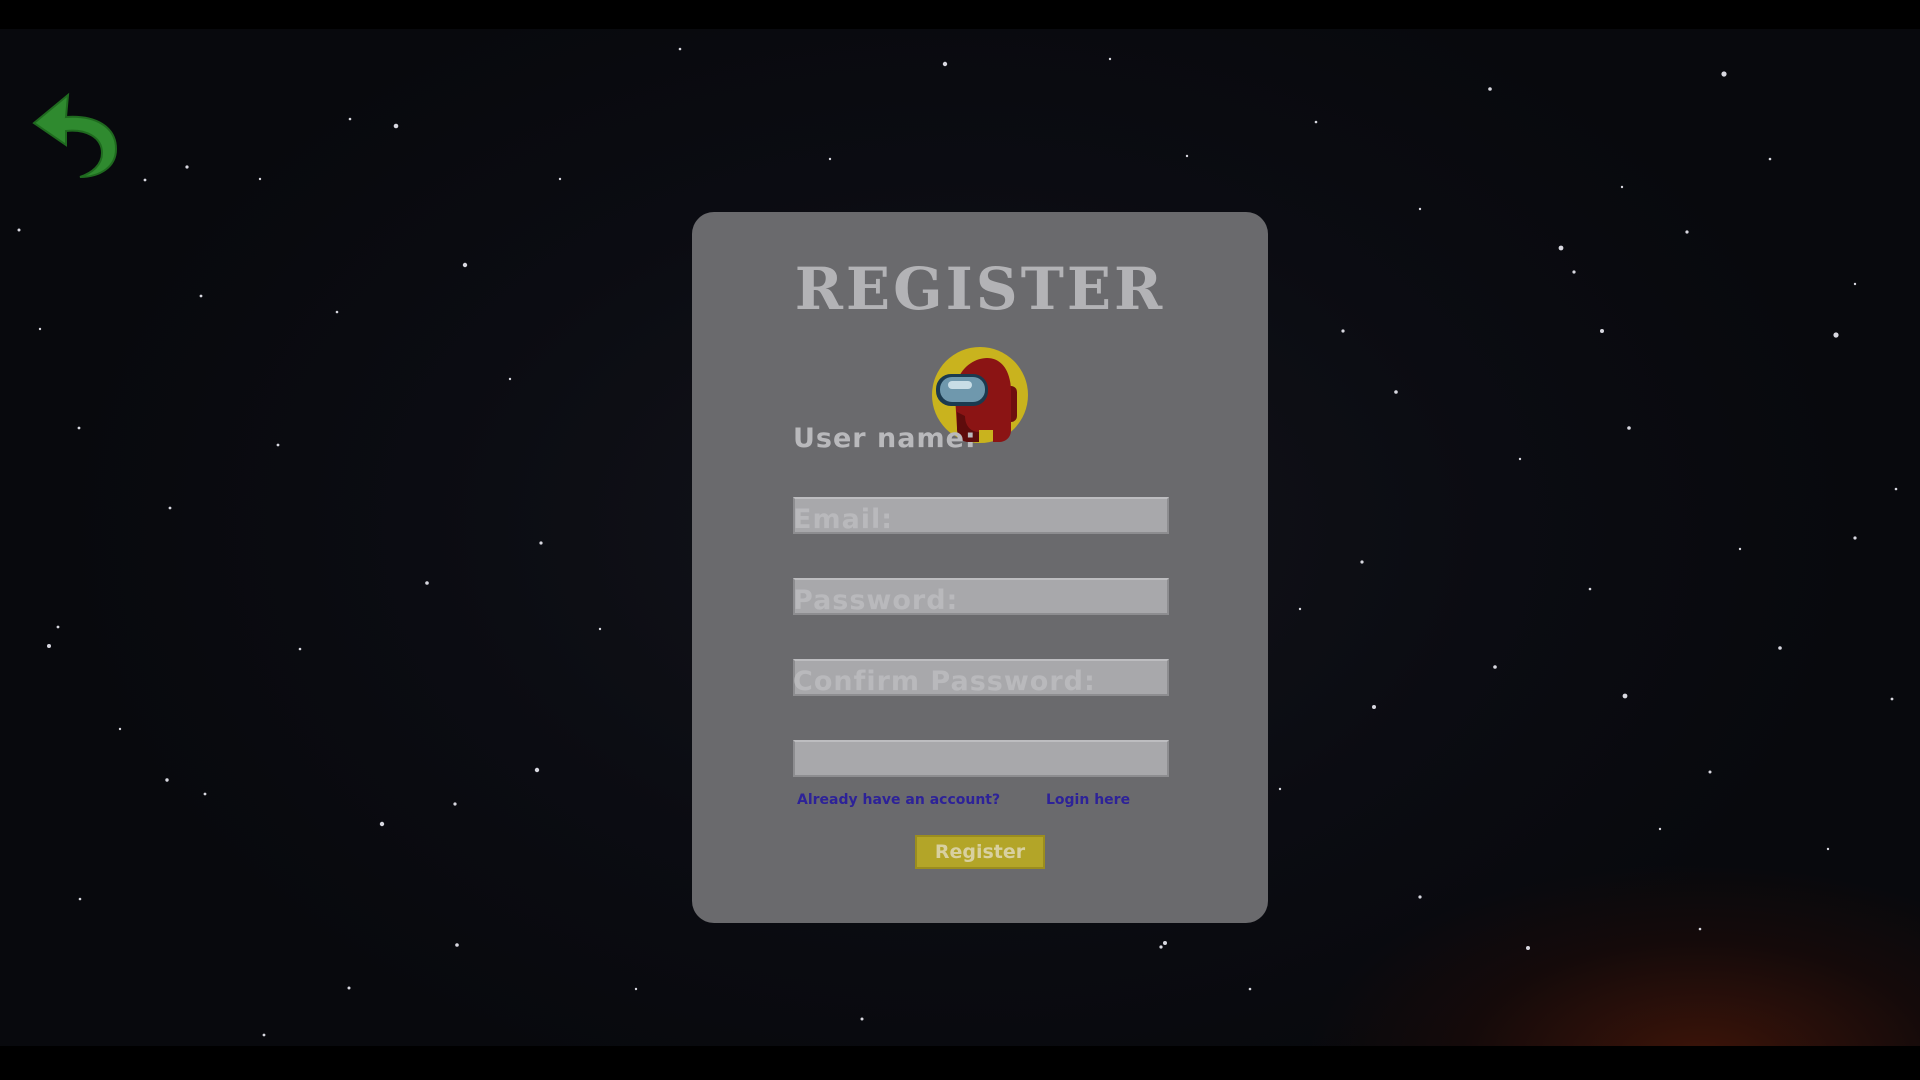 This screenshot has height=1080, width=1920. Describe the element at coordinates (980, 289) in the screenshot. I see `page-title: REGISTER` at that location.